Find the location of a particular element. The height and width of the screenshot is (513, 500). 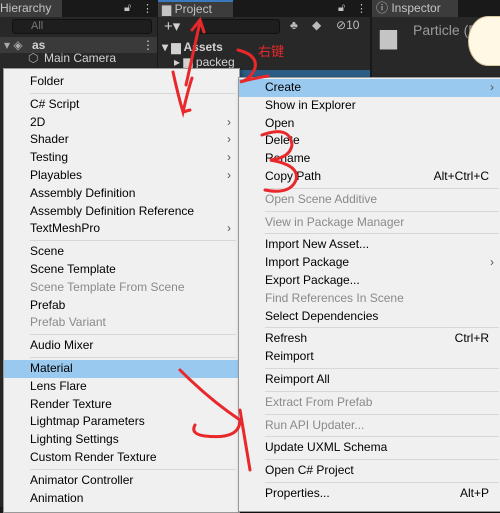

menu-item-rename: Rename is located at coordinates (369, 159).